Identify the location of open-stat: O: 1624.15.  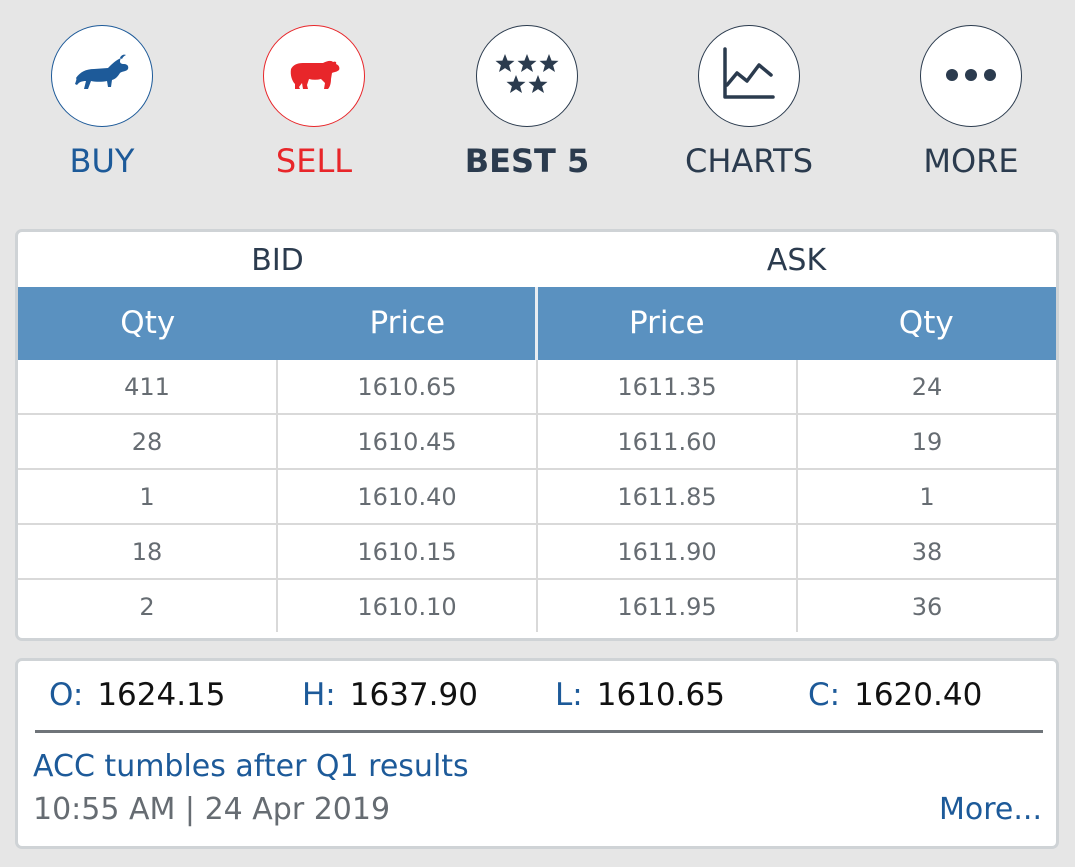
(137, 695).